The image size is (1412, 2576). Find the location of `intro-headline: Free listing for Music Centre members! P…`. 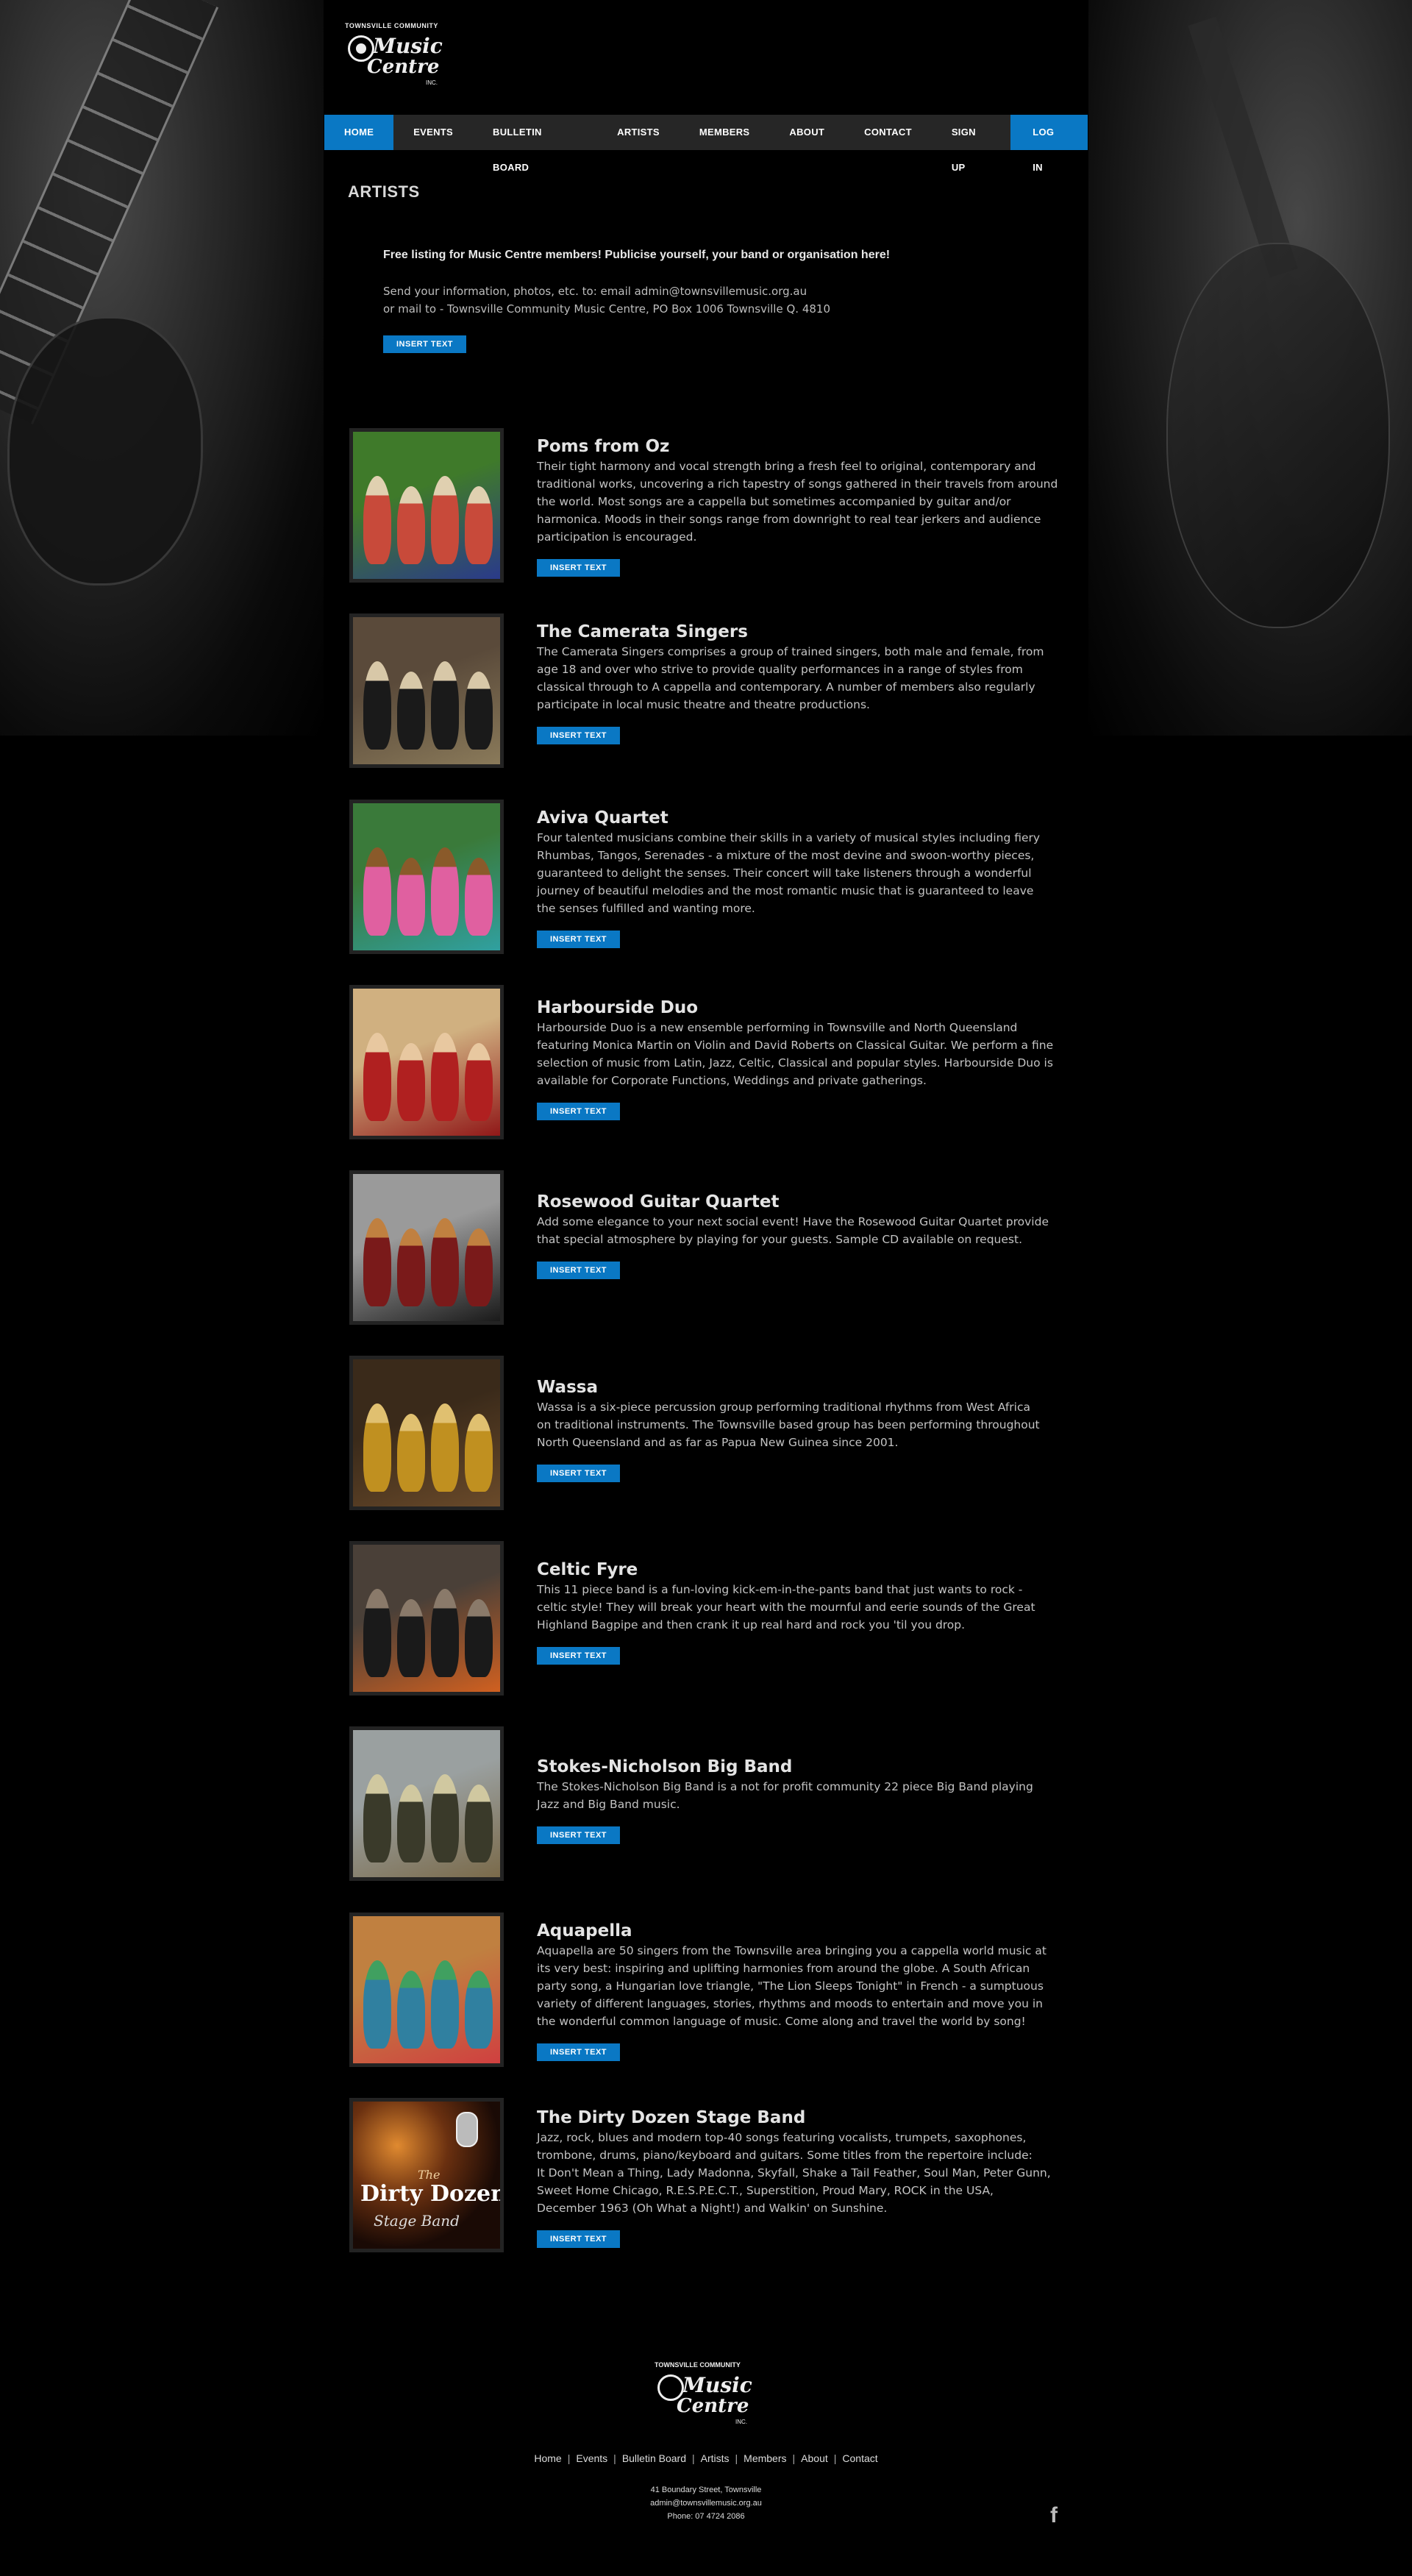

intro-headline: Free listing for Music Centre members! P… is located at coordinates (637, 255).